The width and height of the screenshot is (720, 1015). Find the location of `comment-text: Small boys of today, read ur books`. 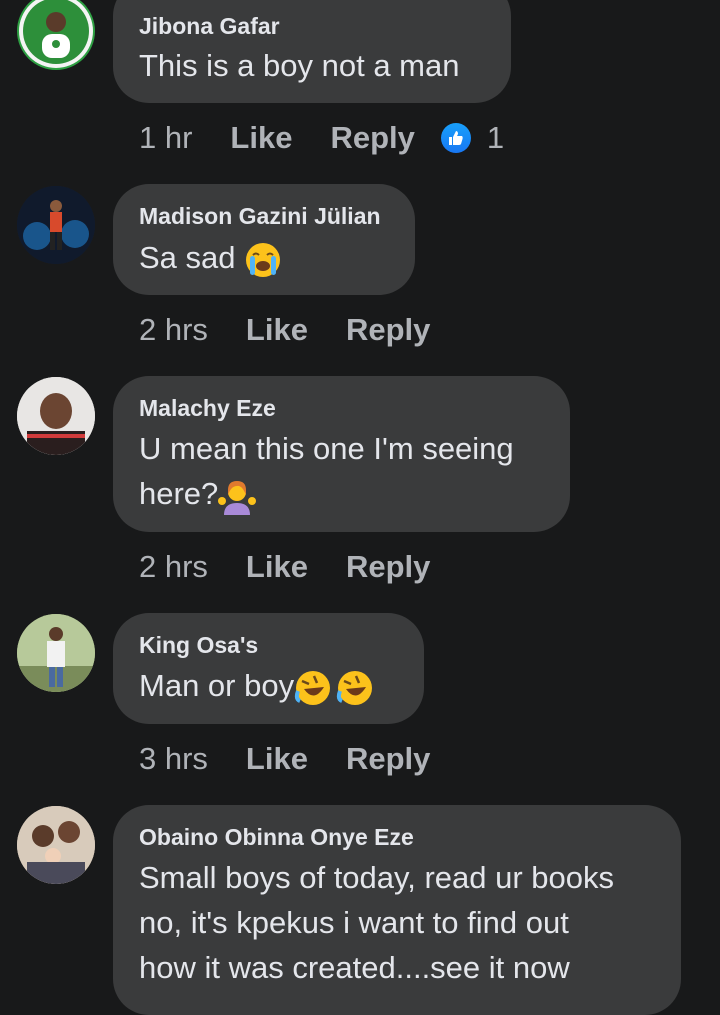

comment-text: Small boys of today, read ur books is located at coordinates (377, 877).